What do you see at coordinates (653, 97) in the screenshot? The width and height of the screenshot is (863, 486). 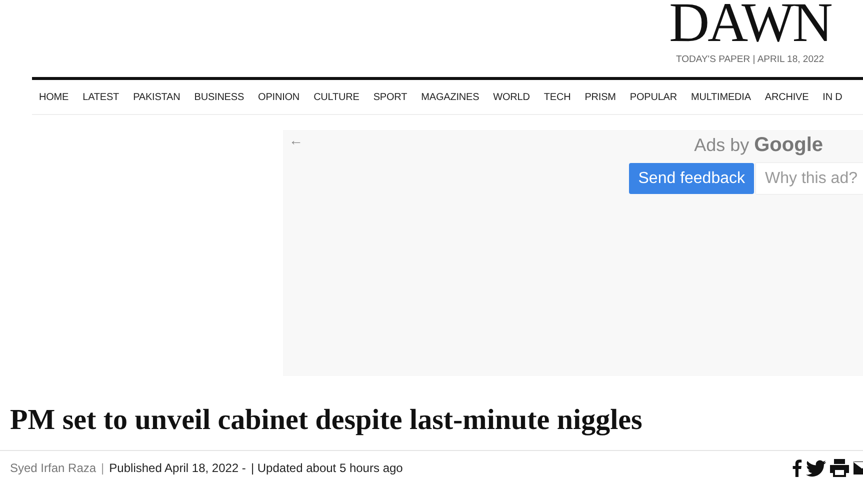 I see `nav-link: POPULAR` at bounding box center [653, 97].